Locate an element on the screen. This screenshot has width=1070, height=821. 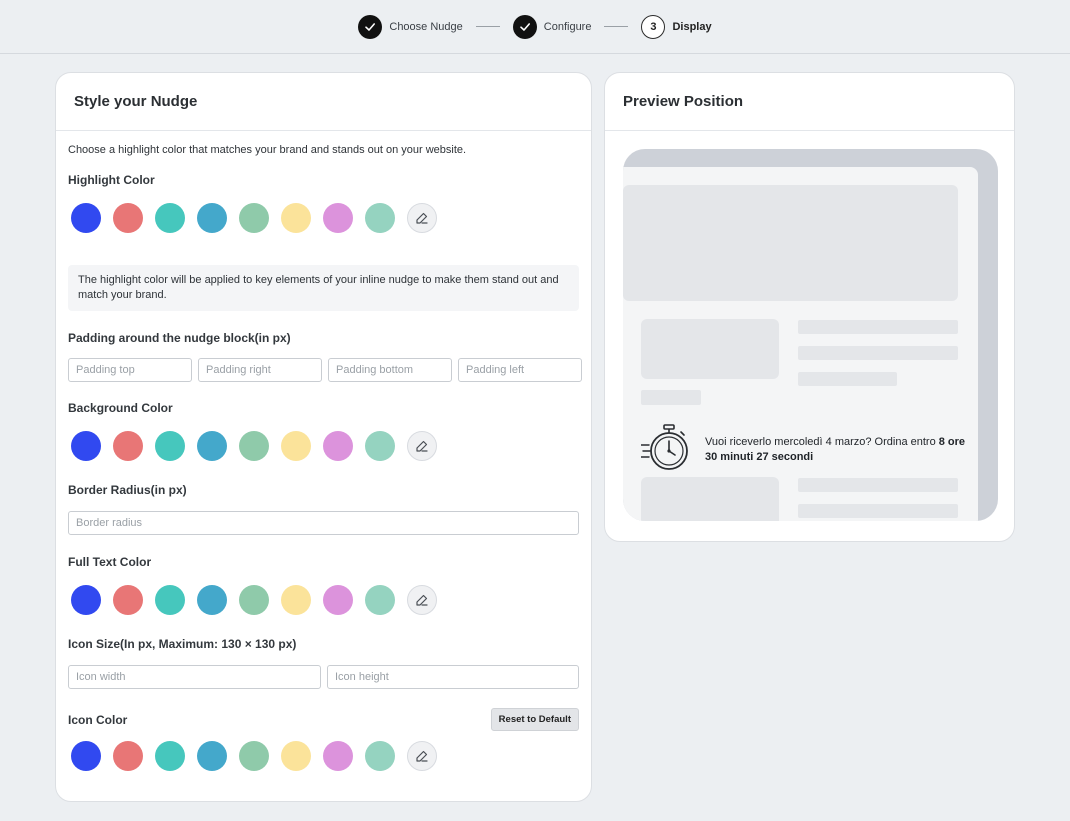
step-label: Display is located at coordinates (692, 26).